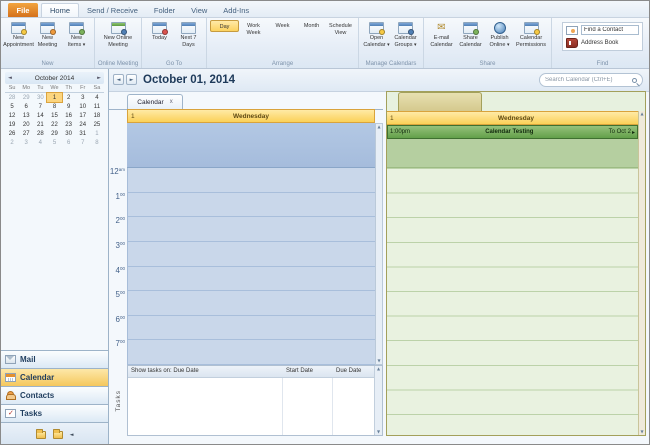 This screenshot has width=650, height=445. Describe the element at coordinates (12, 124) in the screenshot. I see `minical-day: 19` at that location.